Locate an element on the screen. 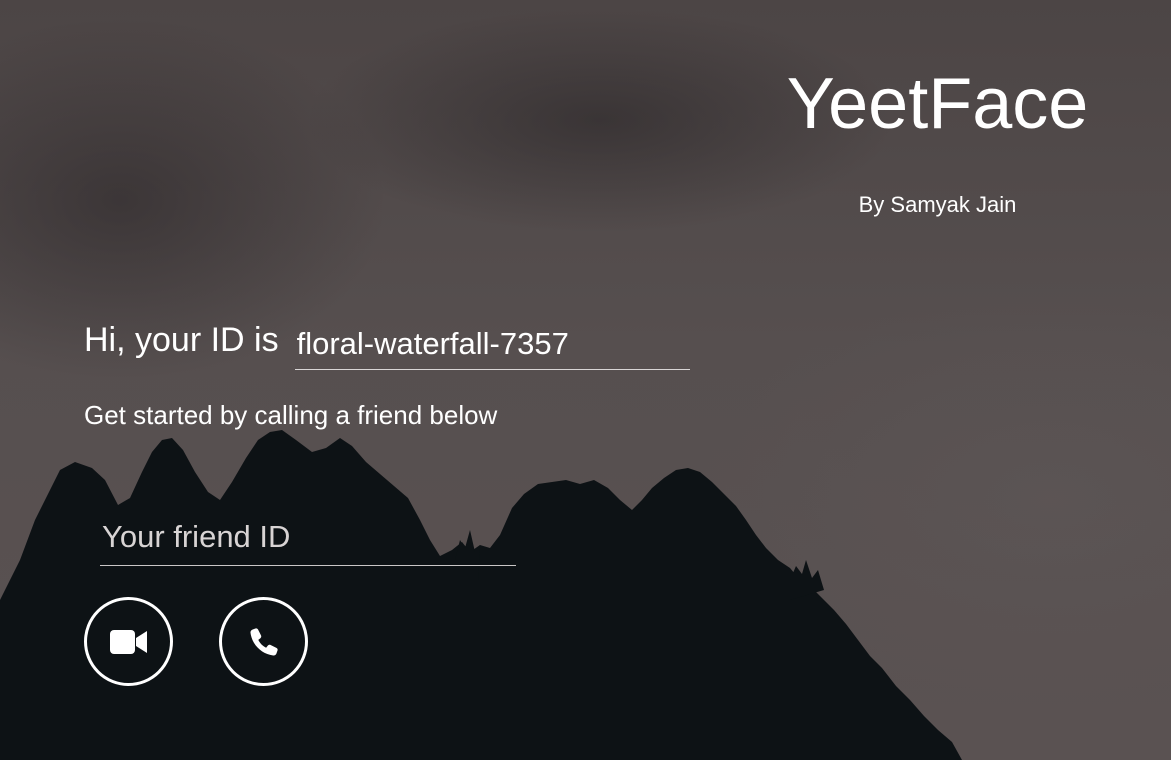 The width and height of the screenshot is (1171, 760). my-id-row: Hi, your ID is is located at coordinates (387, 346).